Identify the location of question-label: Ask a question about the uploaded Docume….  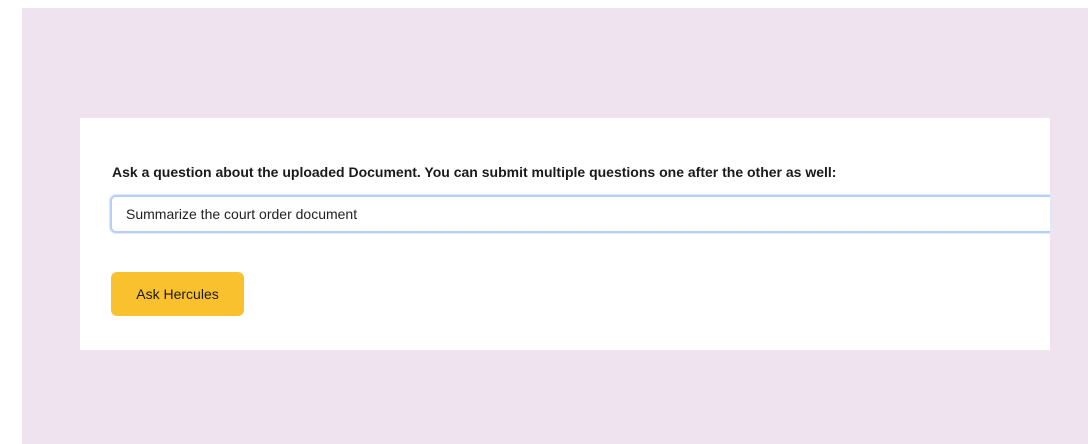
(474, 172).